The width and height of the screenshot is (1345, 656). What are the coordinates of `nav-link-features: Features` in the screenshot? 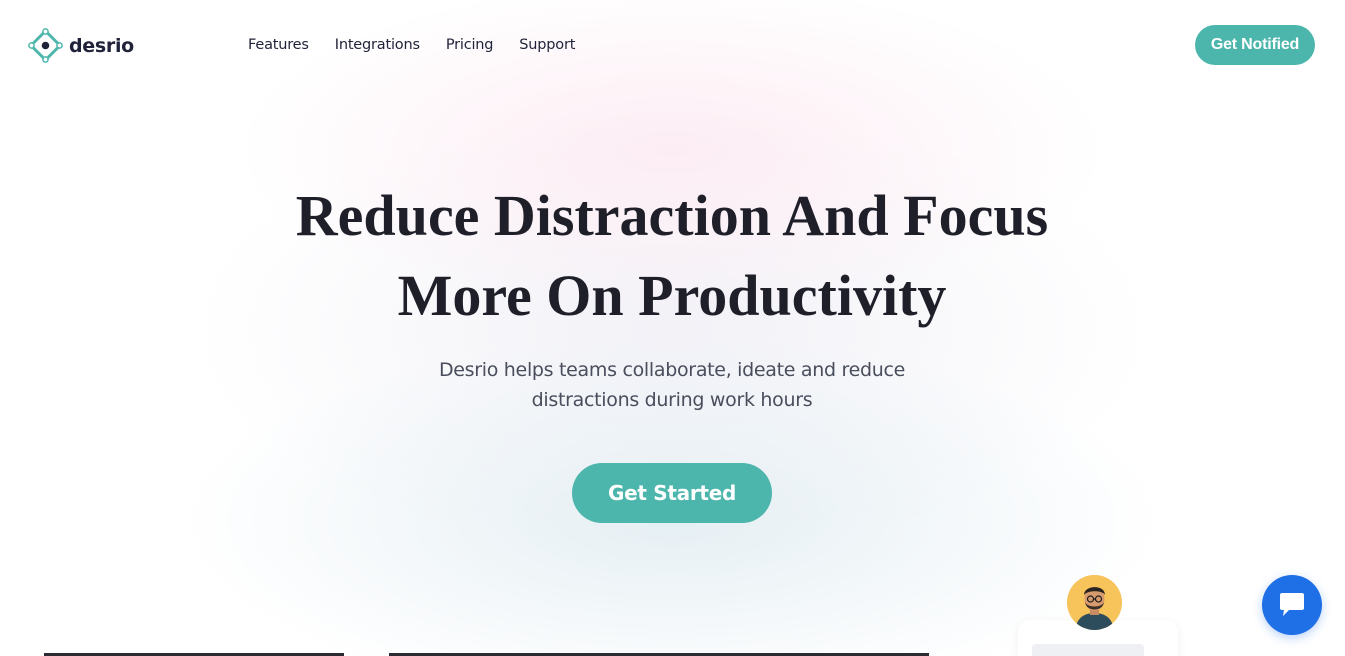 It's located at (278, 45).